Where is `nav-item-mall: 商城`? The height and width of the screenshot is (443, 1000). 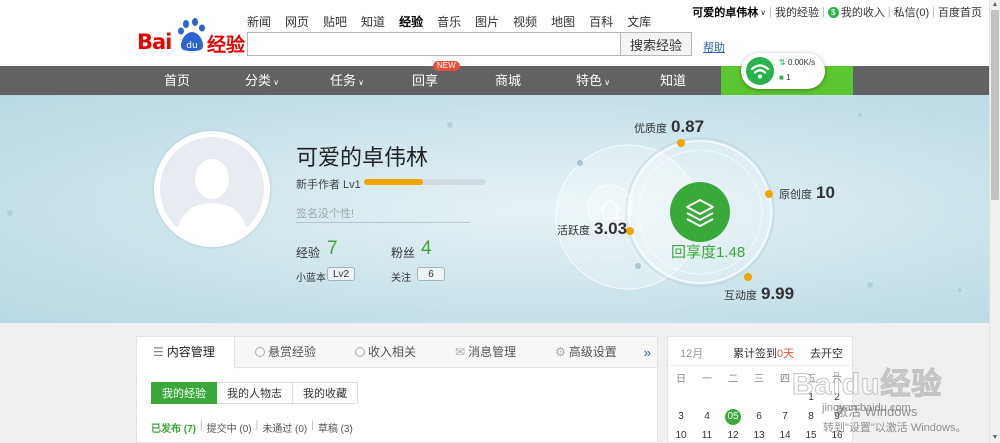 nav-item-mall: 商城 is located at coordinates (508, 80).